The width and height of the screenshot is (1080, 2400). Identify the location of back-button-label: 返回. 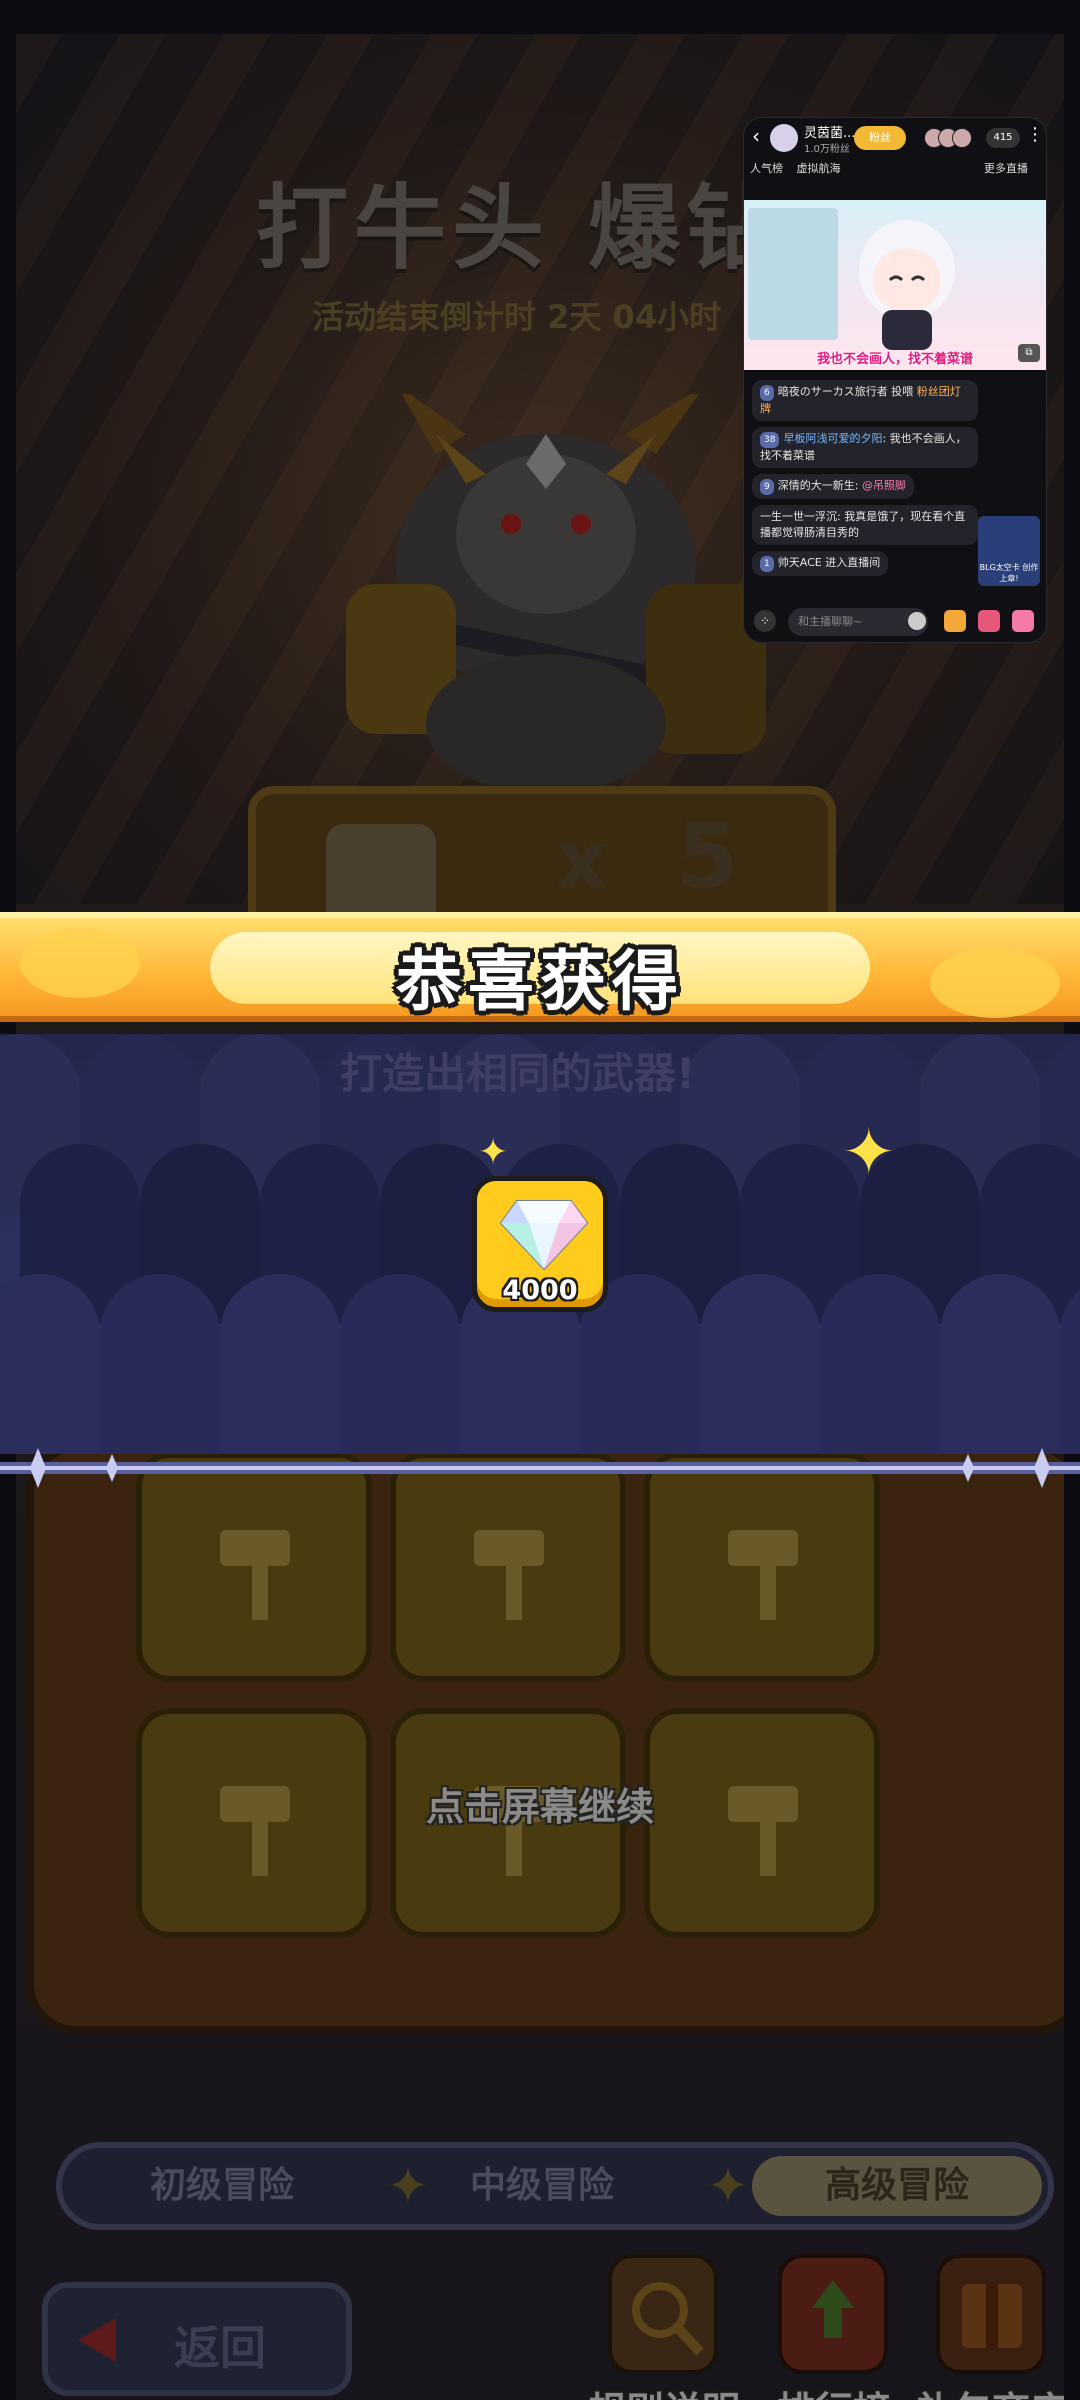
(220, 2348).